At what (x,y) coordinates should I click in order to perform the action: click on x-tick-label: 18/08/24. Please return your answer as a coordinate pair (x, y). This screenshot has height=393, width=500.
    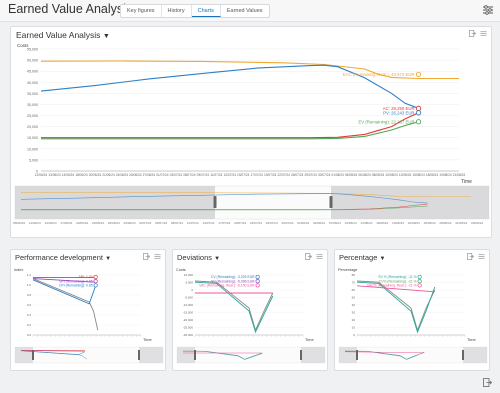
    Looking at the image, I should click on (432, 175).